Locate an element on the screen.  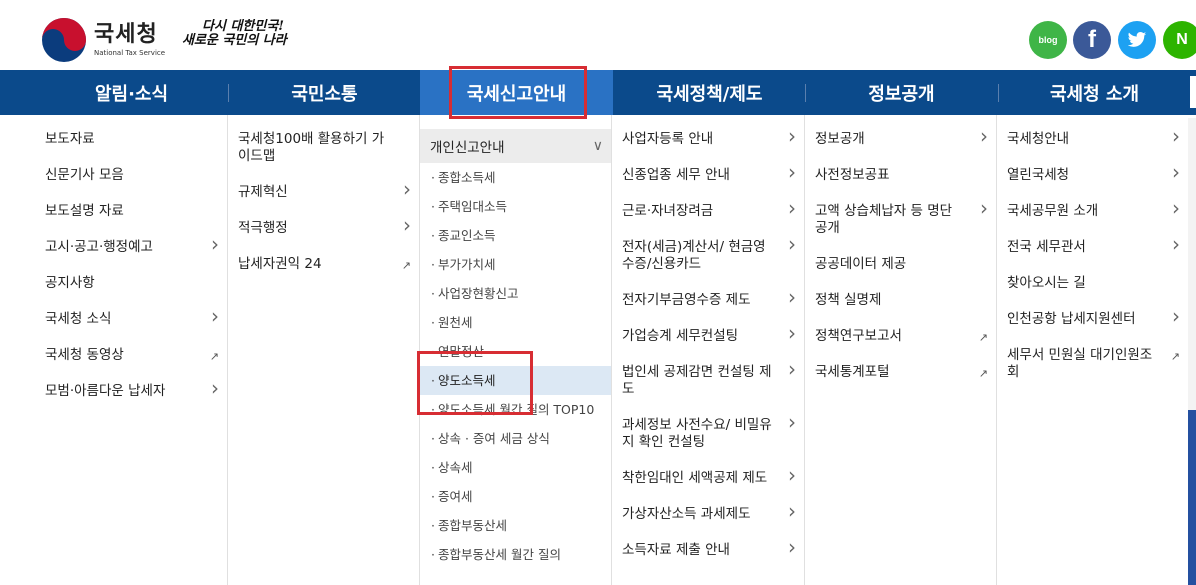
submenu-item-about: 국세청안내 › is located at coordinates (1092, 137).